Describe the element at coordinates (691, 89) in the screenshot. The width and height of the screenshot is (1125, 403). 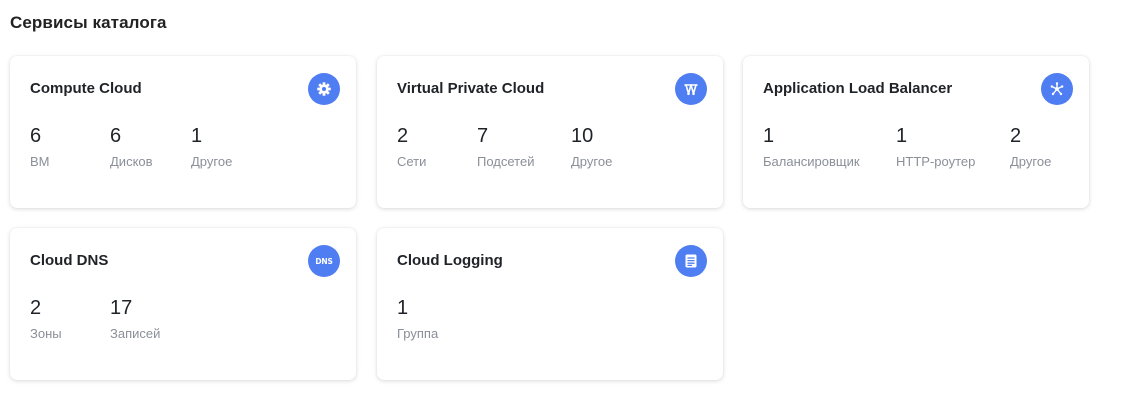
I see `network-icon` at that location.